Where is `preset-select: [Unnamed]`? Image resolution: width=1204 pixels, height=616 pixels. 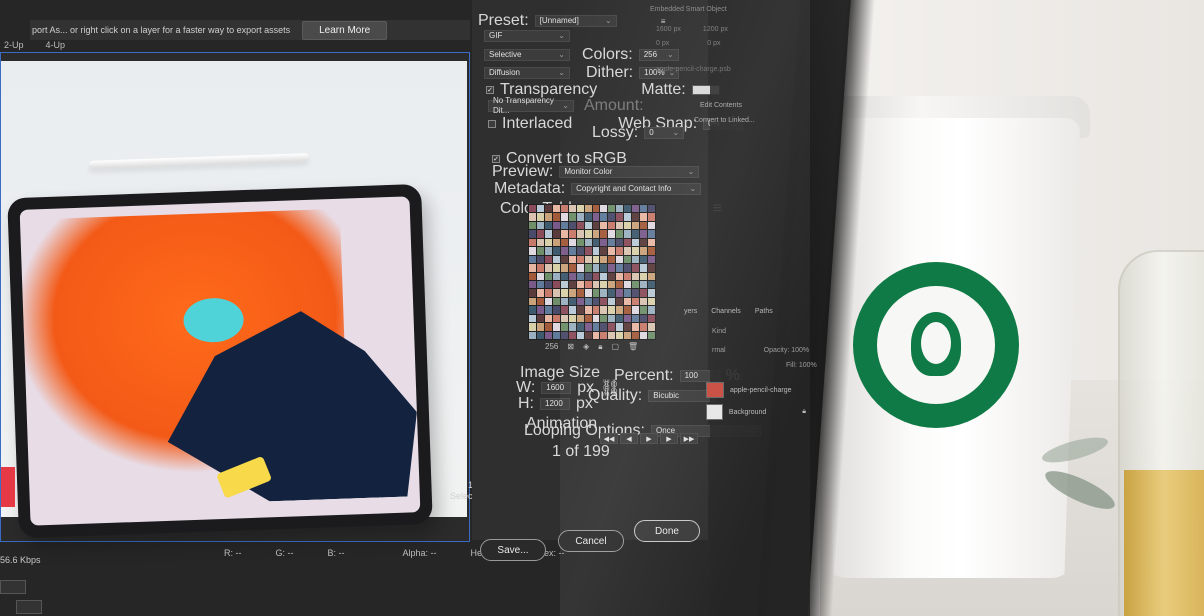 preset-select: [Unnamed] is located at coordinates (575, 21).